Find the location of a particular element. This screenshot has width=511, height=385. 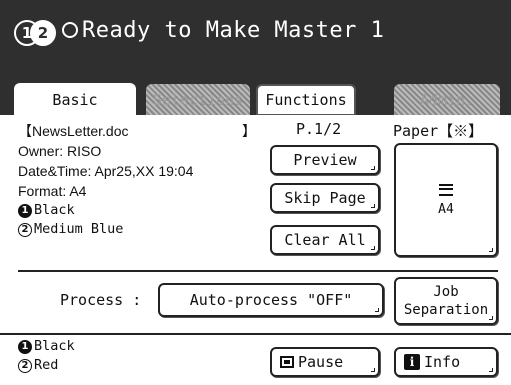

tab-selections-label: Selections is located at coordinates (198, 100).